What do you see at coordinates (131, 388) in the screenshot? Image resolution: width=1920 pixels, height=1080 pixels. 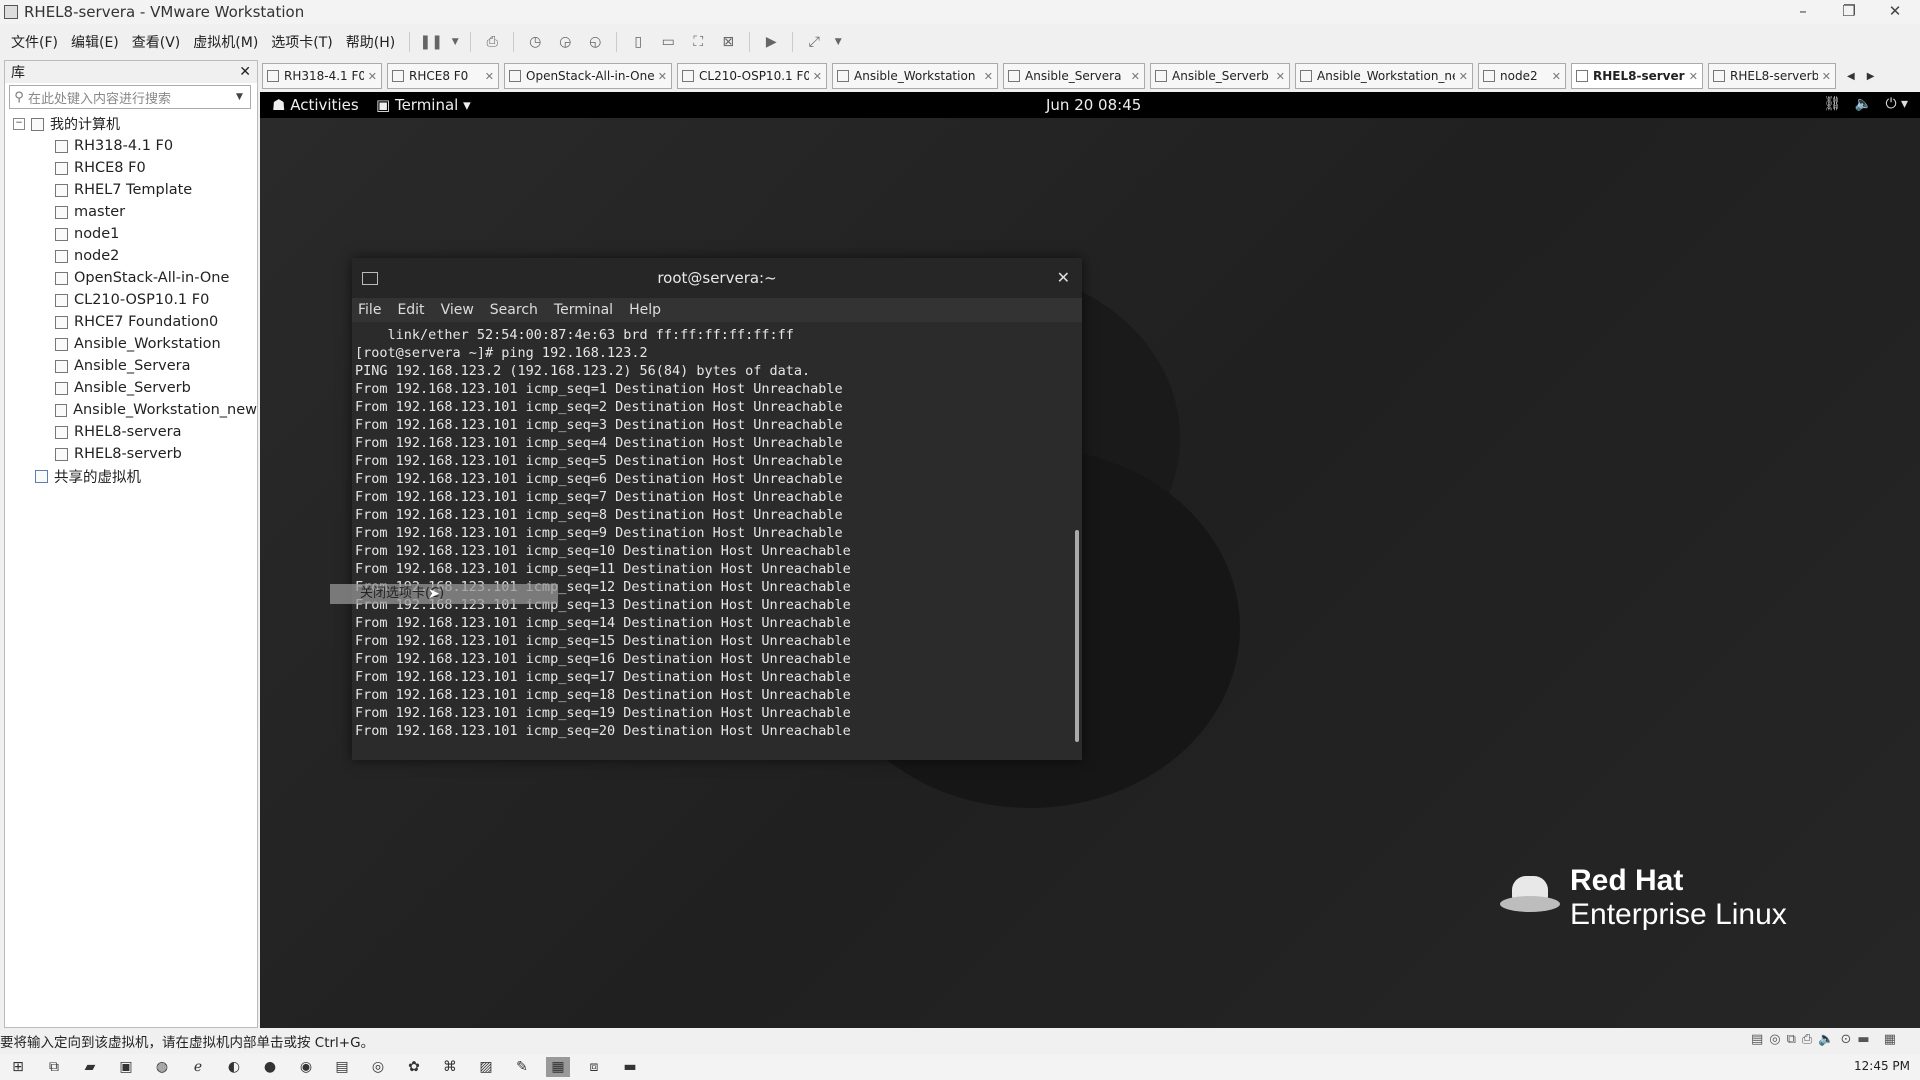 I see `tree-vm-item: Ansible_Serverb` at bounding box center [131, 388].